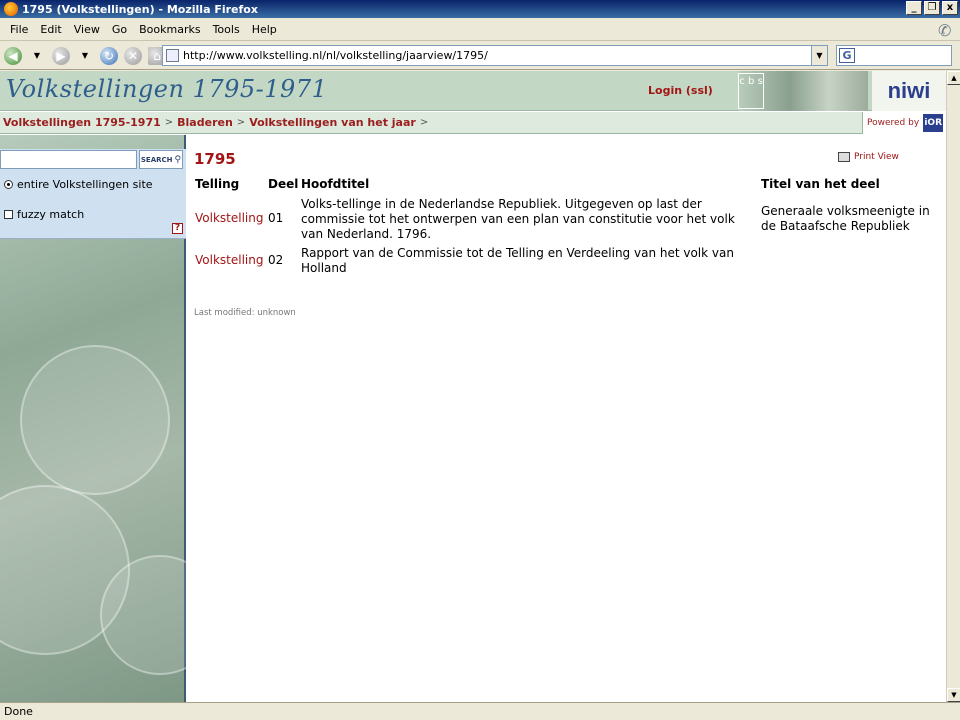 The width and height of the screenshot is (960, 720). I want to click on niwi-logo: niwi, so click(909, 91).